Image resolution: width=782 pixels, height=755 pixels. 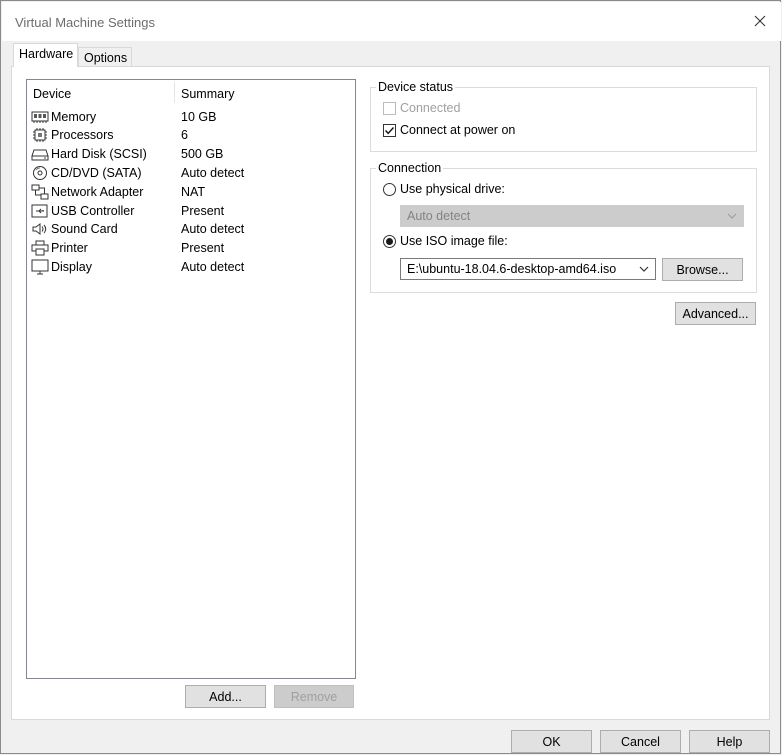 What do you see at coordinates (74, 117) in the screenshot?
I see `device-name: Memory` at bounding box center [74, 117].